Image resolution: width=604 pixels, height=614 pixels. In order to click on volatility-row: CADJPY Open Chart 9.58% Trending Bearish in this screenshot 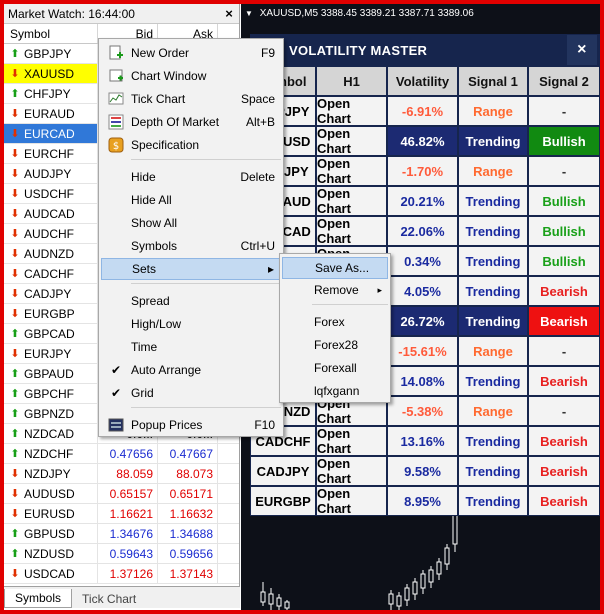, I will do `click(425, 471)`.